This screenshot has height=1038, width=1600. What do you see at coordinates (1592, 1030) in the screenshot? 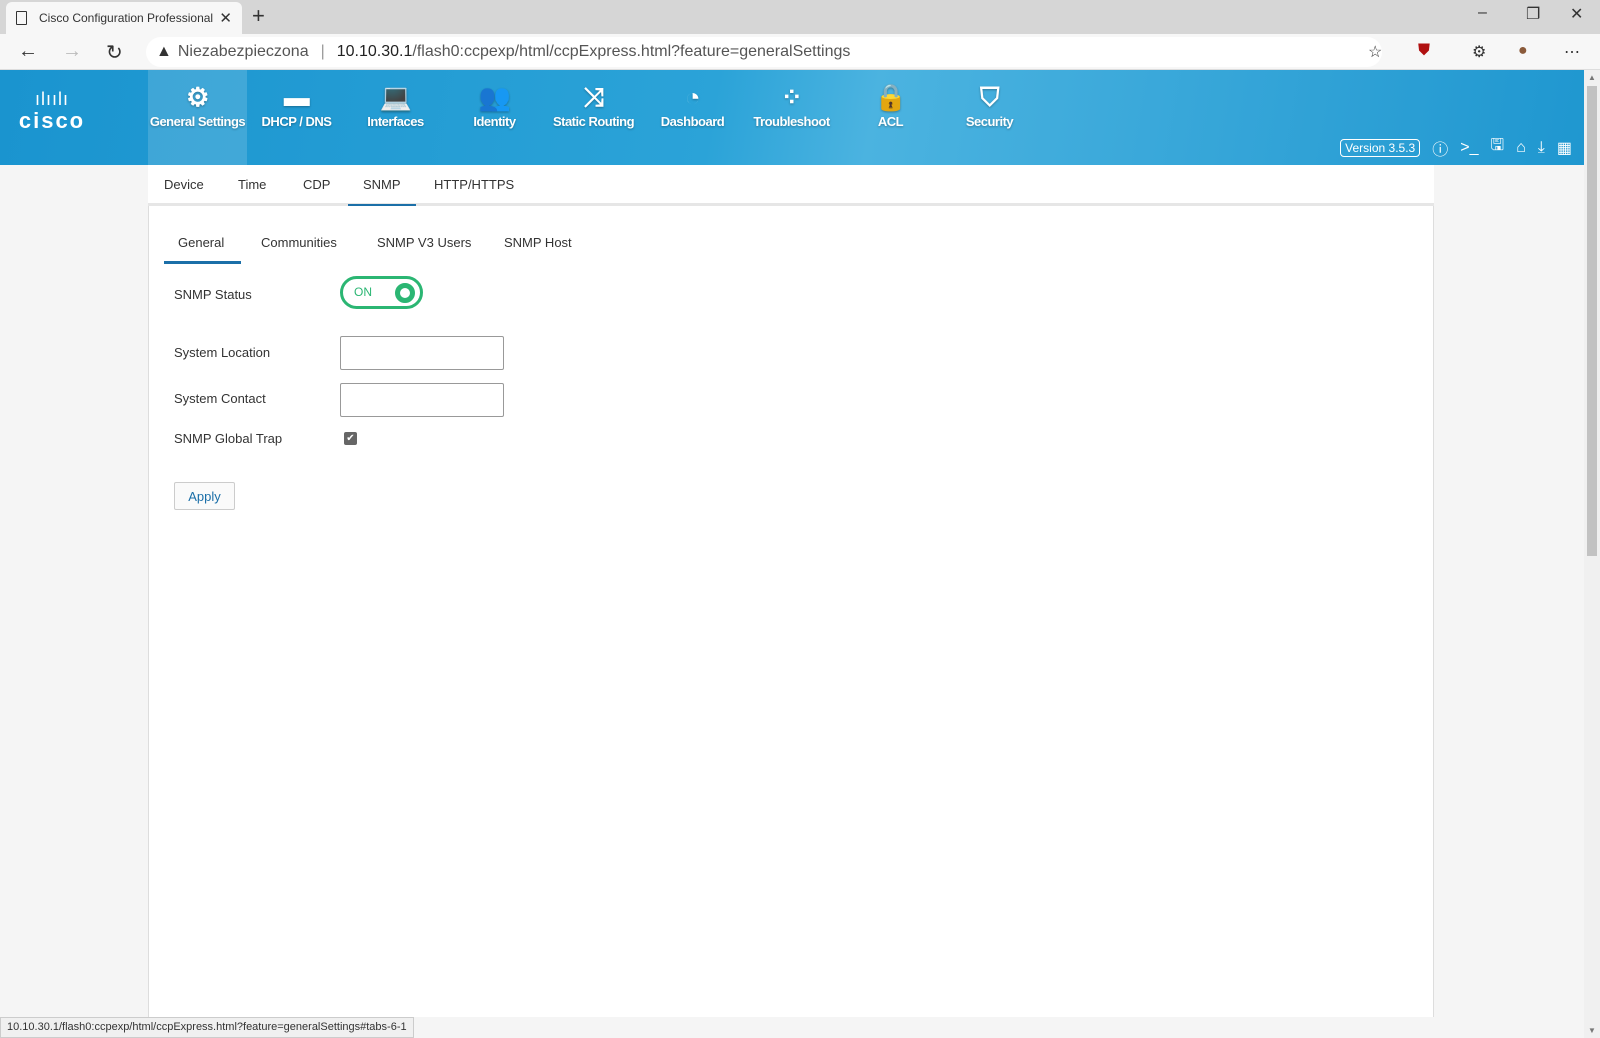
I see `scroll-down-icon: ▼` at bounding box center [1592, 1030].